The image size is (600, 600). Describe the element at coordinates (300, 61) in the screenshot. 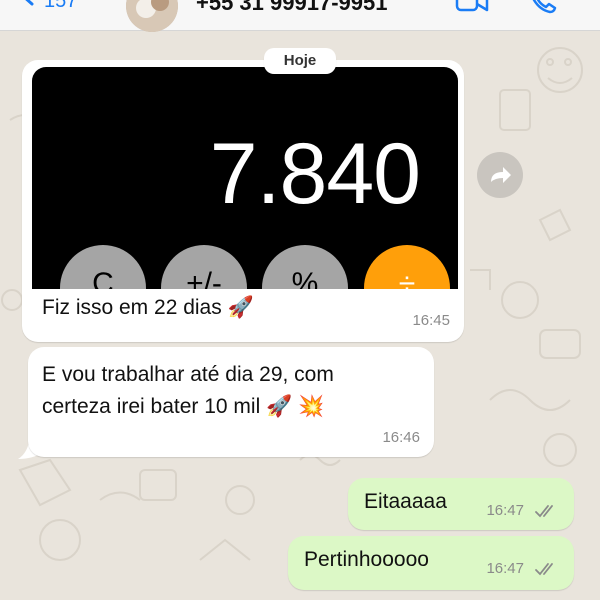

I see `date-separator: Hoje` at that location.